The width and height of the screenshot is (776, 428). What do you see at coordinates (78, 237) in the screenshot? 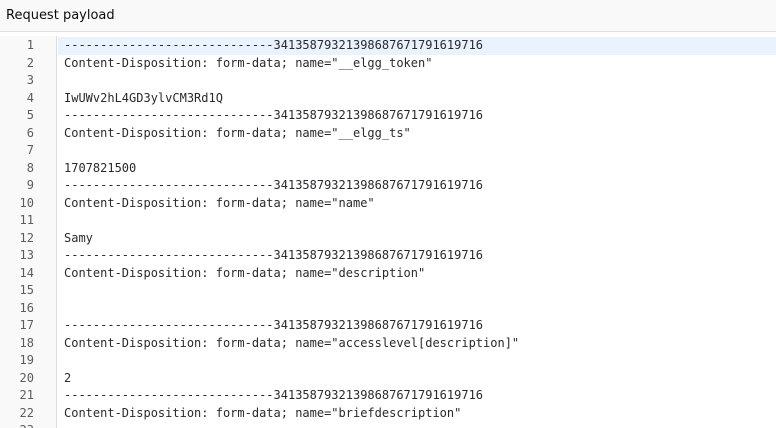
I see `line-text: Samy` at bounding box center [78, 237].